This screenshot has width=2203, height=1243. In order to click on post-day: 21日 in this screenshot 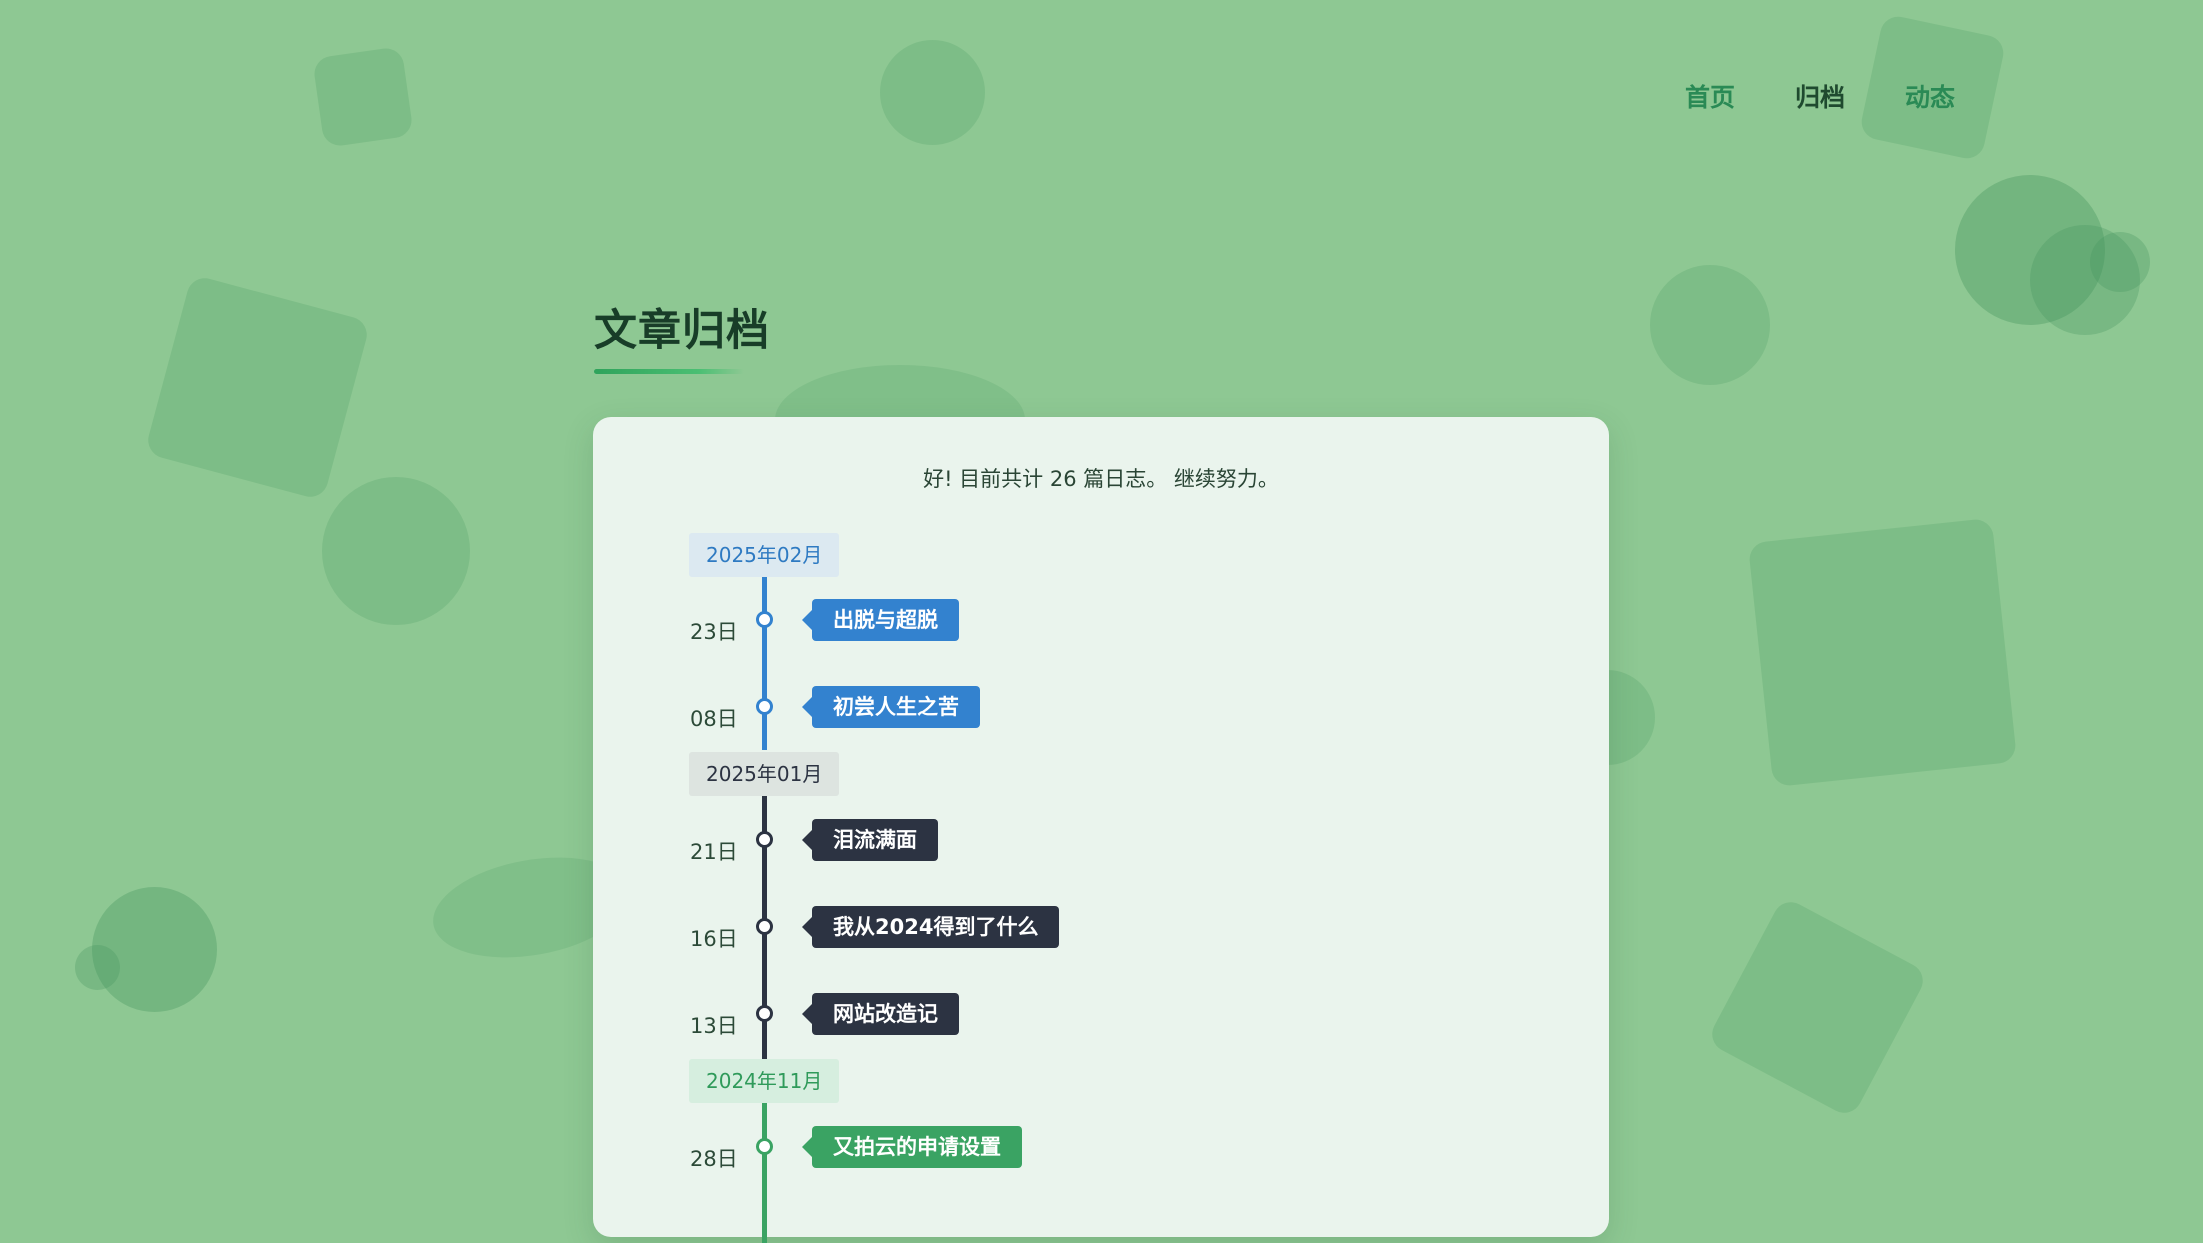, I will do `click(714, 852)`.